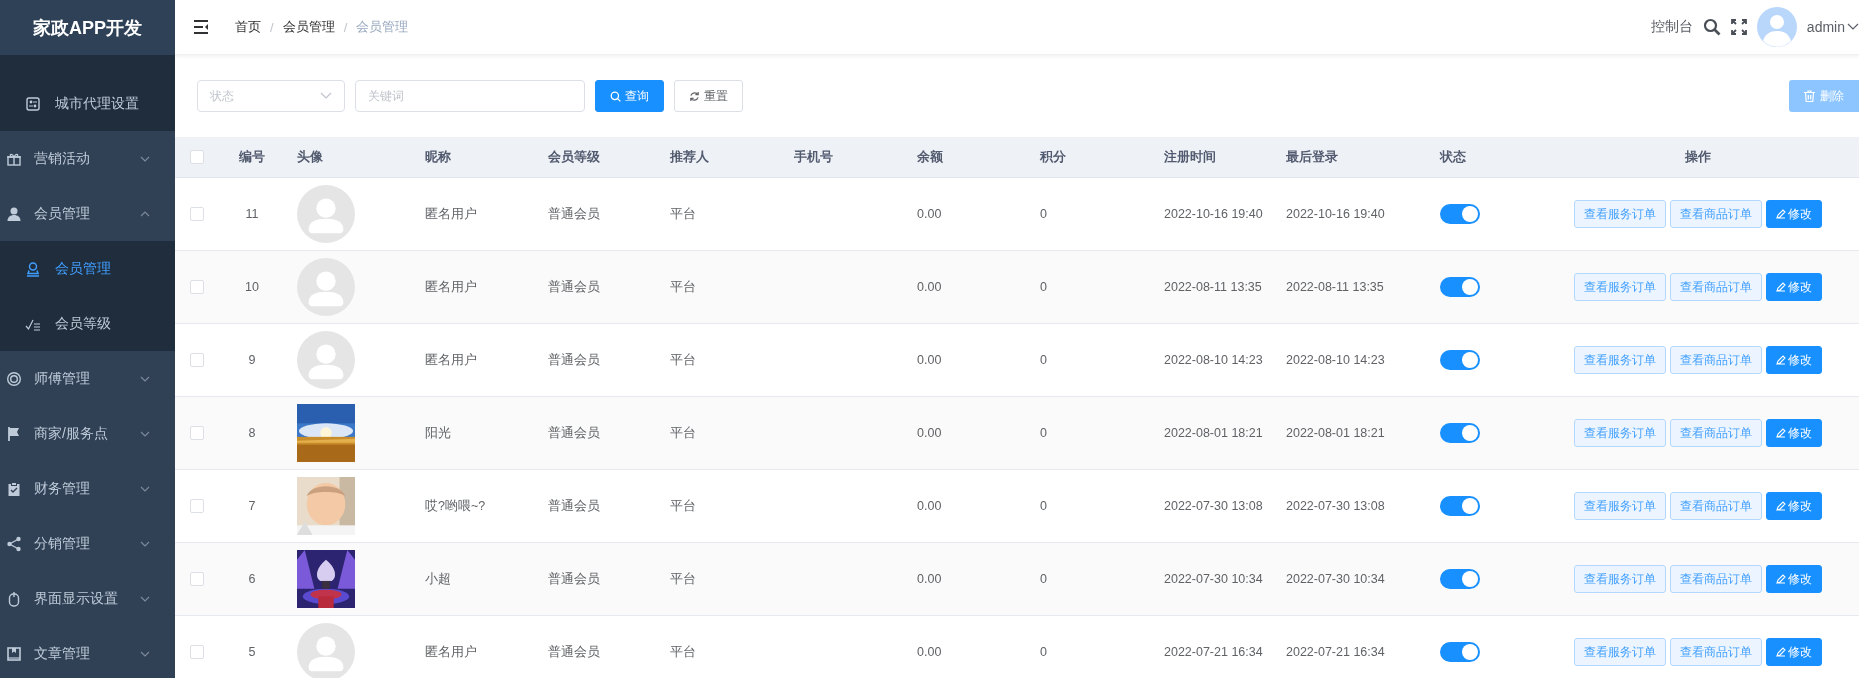  Describe the element at coordinates (1671, 27) in the screenshot. I see `console-link: 控制台` at that location.